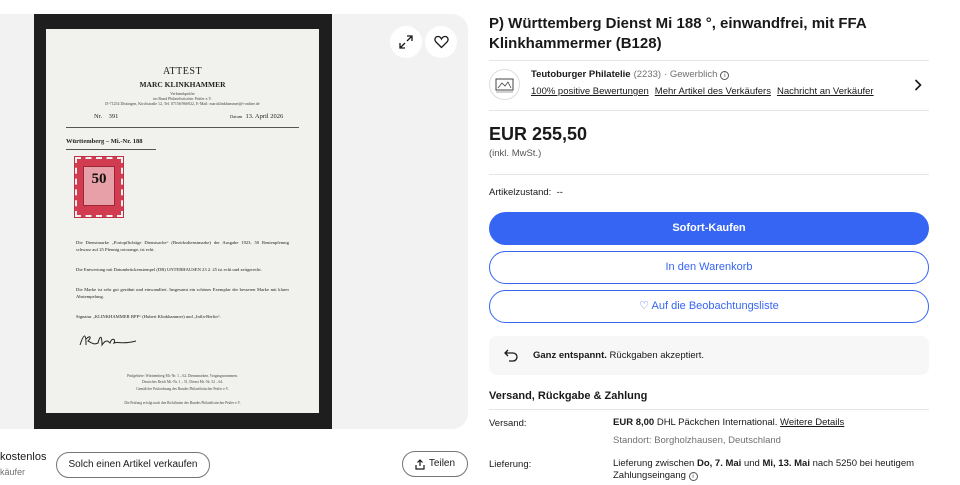 The height and width of the screenshot is (485, 960). Describe the element at coordinates (133, 465) in the screenshot. I see `sell-similar-button: Solch einen Artikel verkaufen` at that location.